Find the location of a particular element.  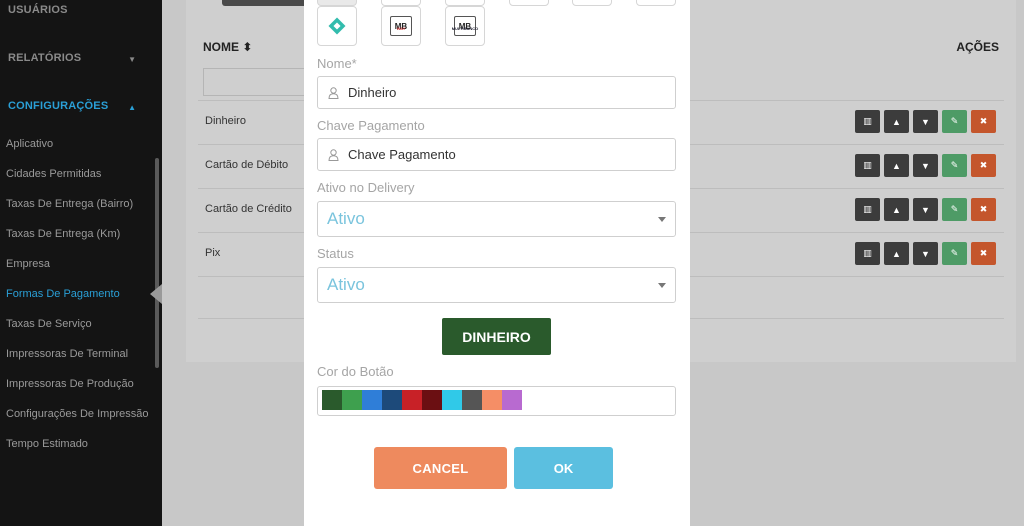

row-name: Cartão de Crédito is located at coordinates (248, 209).